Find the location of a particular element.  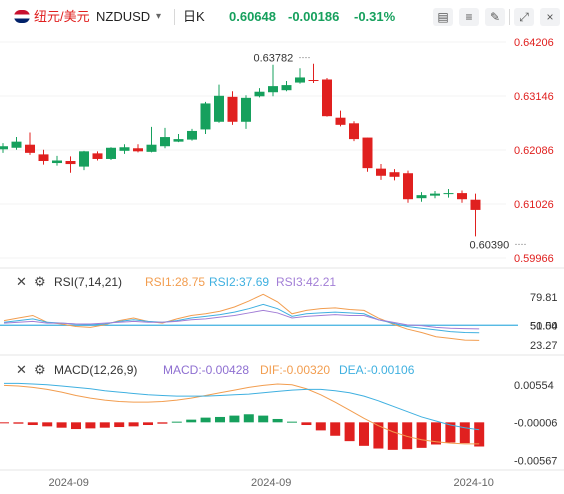

macd-title: MACD(12,26,9) is located at coordinates (95, 370).